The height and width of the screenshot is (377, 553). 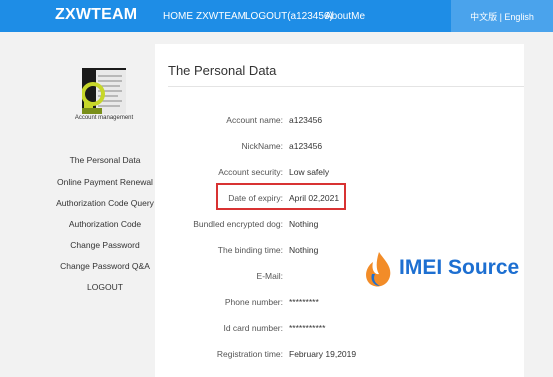 What do you see at coordinates (378, 269) in the screenshot?
I see `flame-logo-icon` at bounding box center [378, 269].